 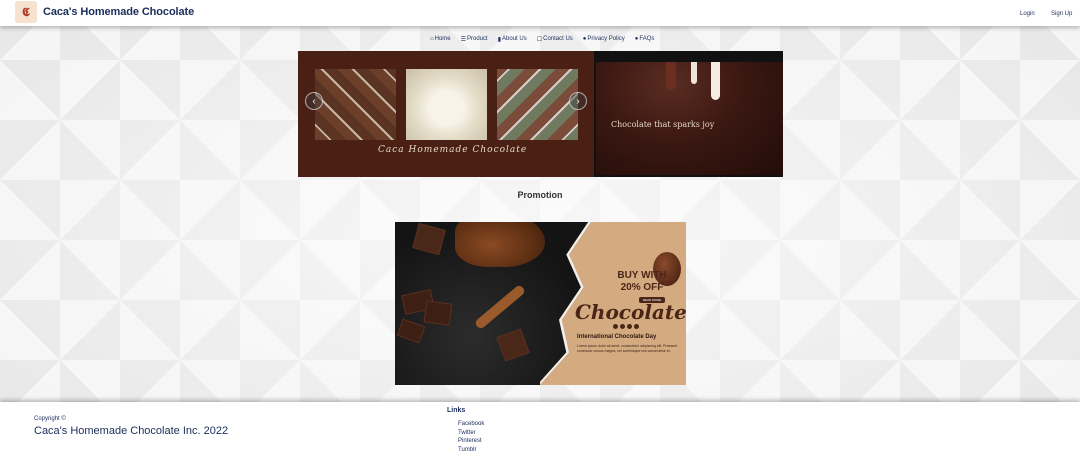 I want to click on promo-discount: BUY WITH 20% OFF, so click(x=642, y=282).